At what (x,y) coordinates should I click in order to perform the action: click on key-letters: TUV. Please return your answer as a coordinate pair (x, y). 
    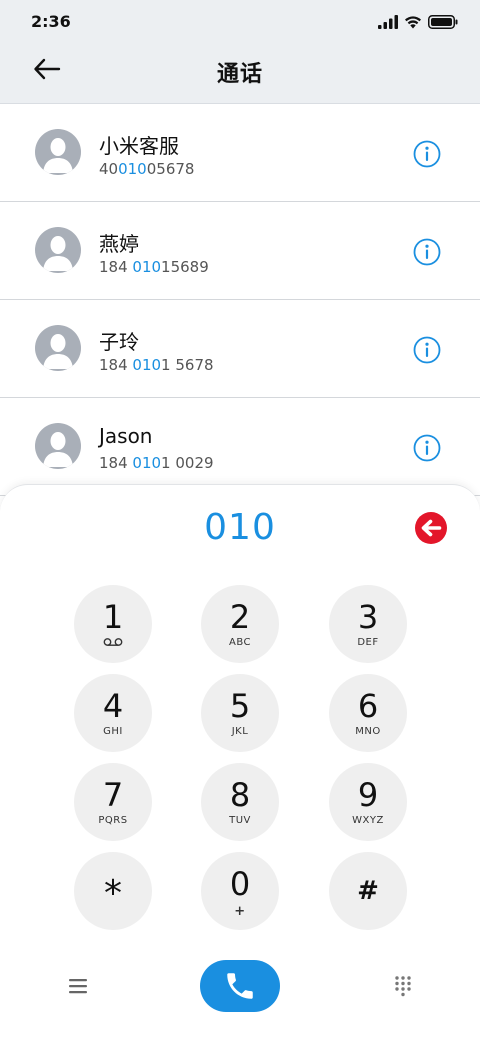
    Looking at the image, I should click on (240, 820).